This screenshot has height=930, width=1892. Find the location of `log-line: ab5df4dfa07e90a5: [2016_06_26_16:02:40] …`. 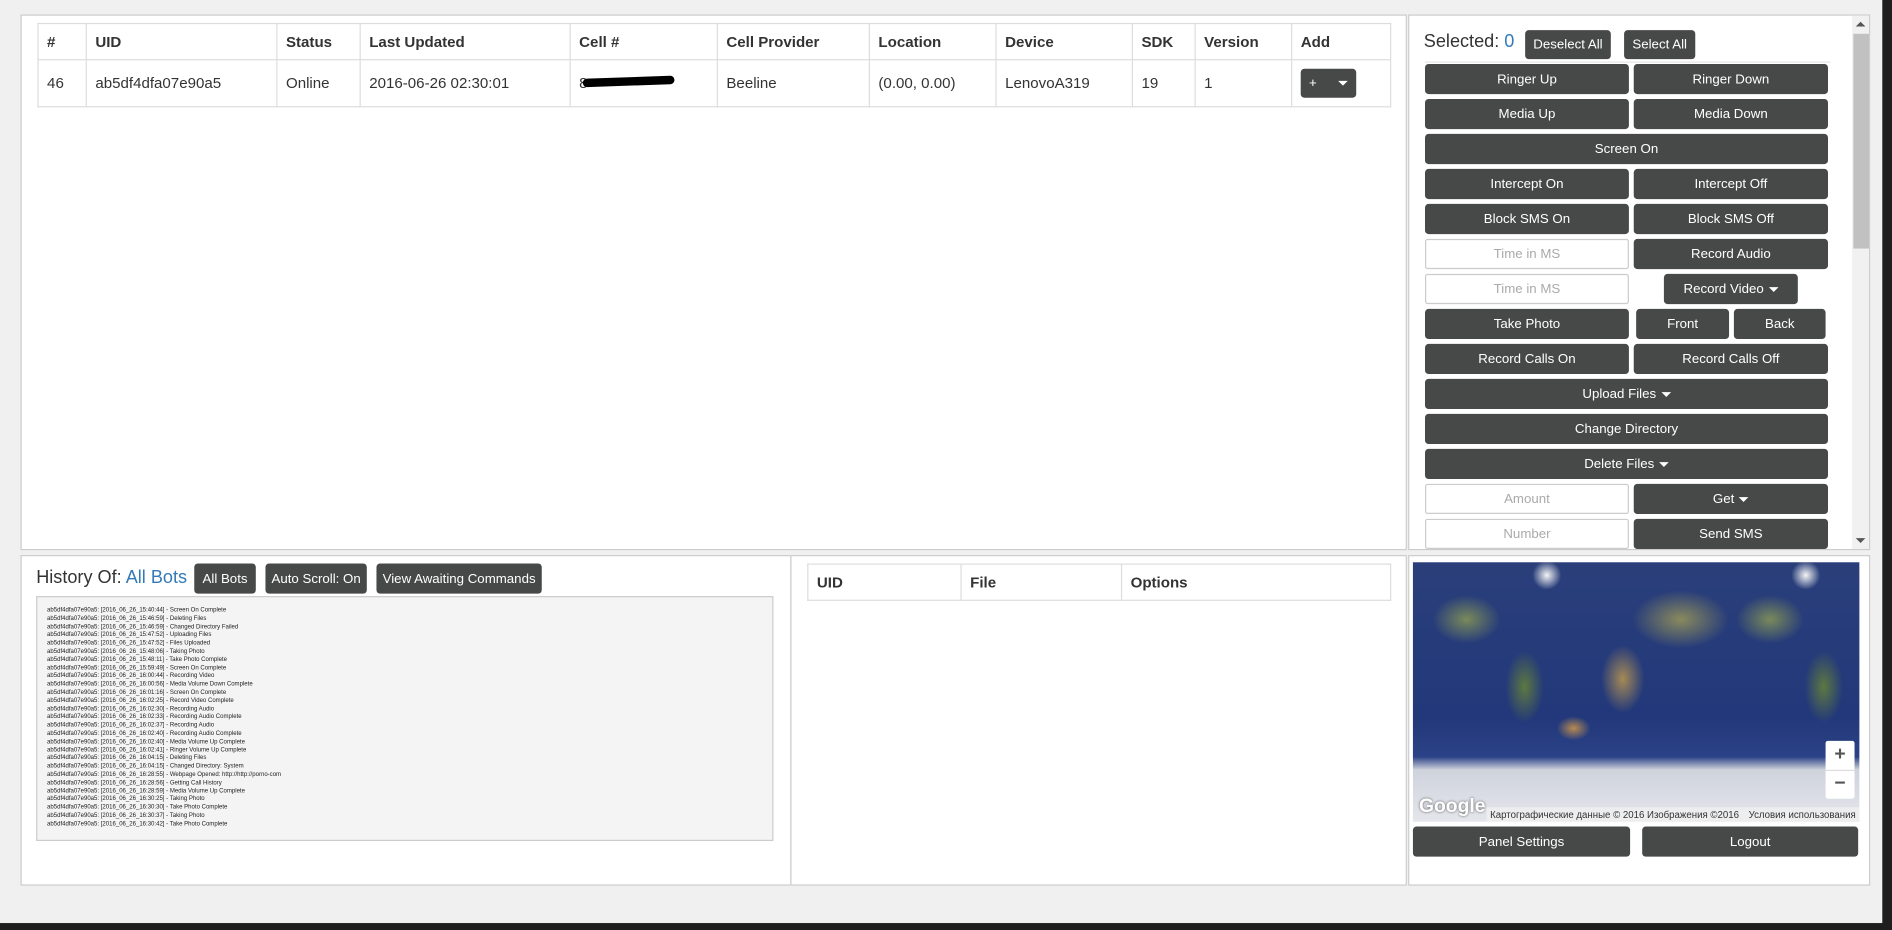

log-line: ab5df4dfa07e90a5: [2016_06_26_16:02:40] … is located at coordinates (144, 733).